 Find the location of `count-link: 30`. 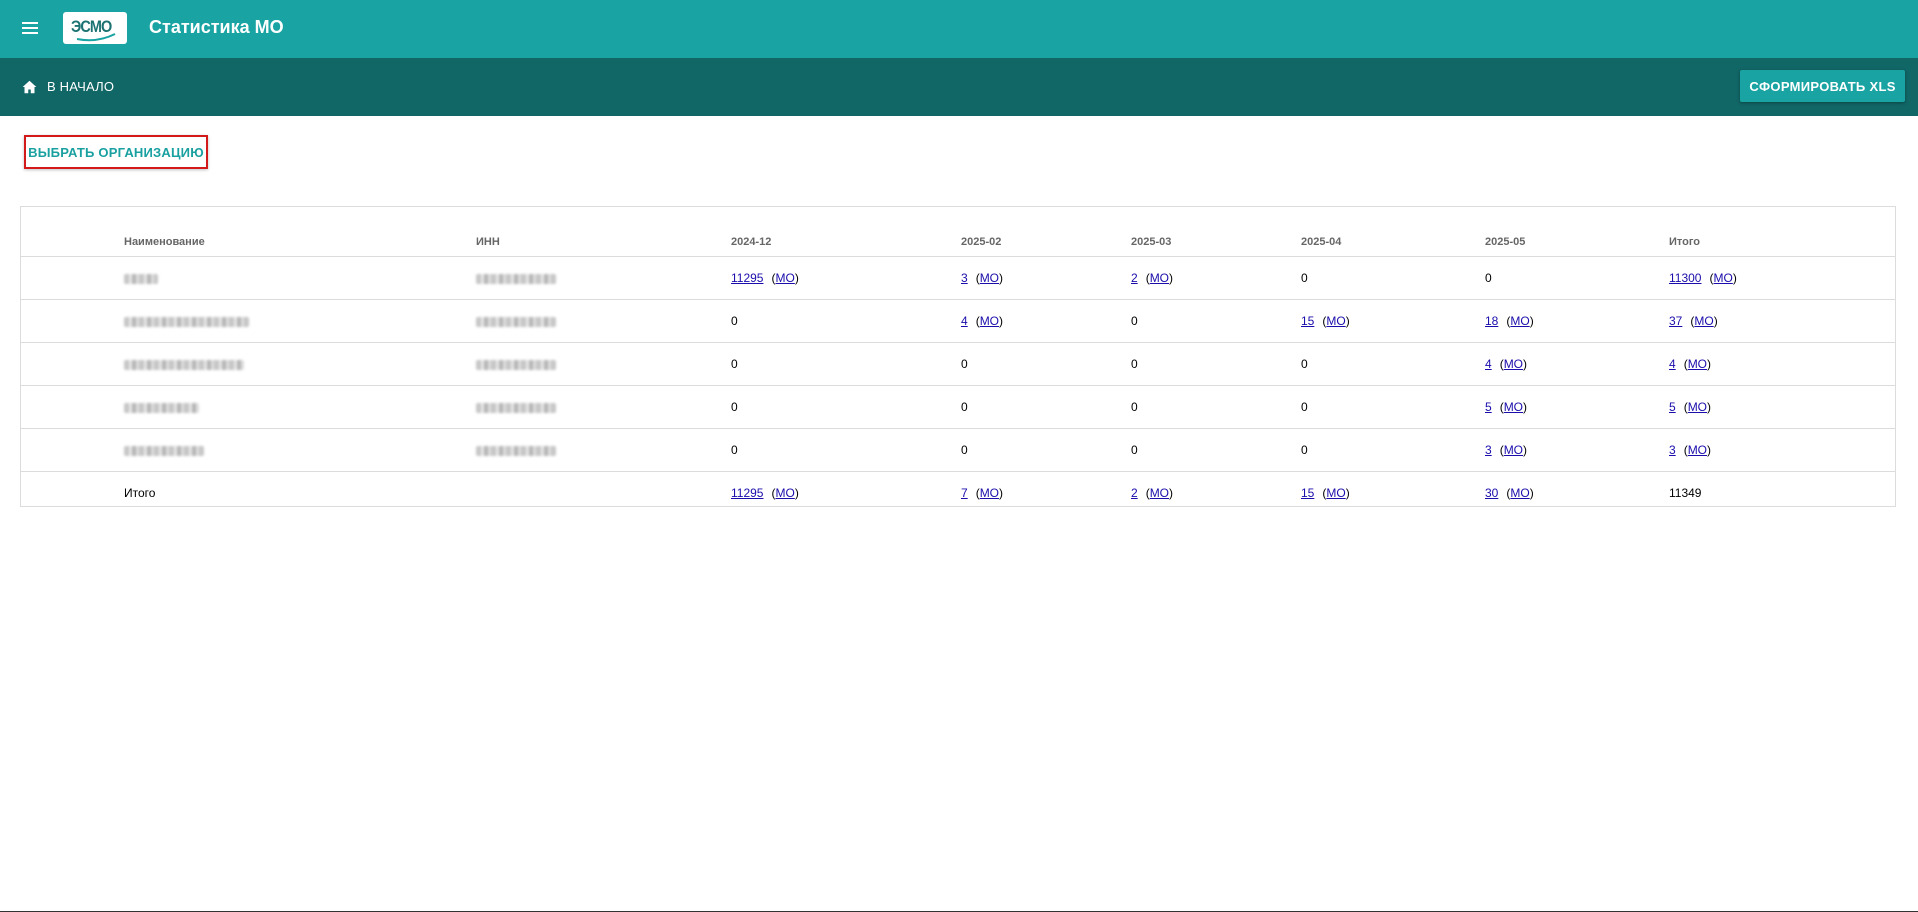

count-link: 30 is located at coordinates (1491, 493).